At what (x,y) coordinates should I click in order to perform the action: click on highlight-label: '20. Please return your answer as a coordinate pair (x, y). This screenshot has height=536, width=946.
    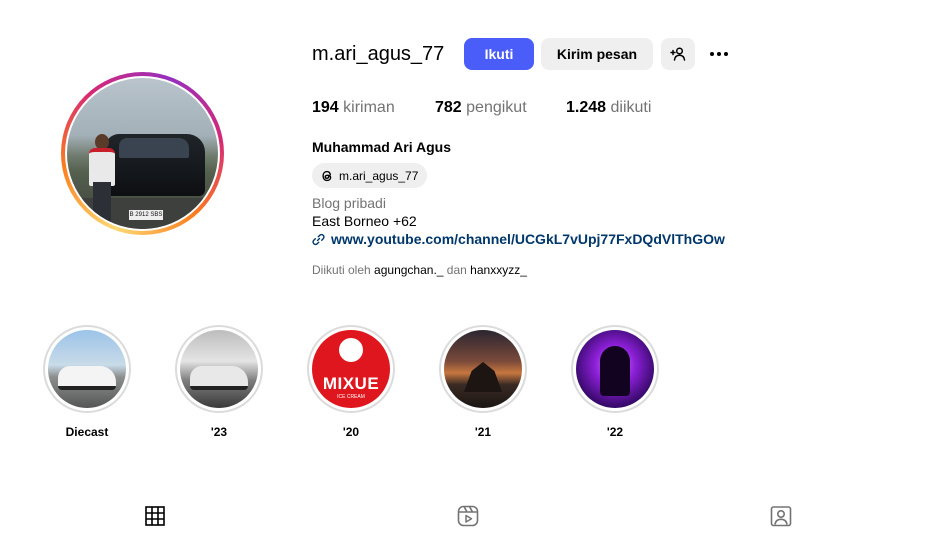
    Looking at the image, I should click on (351, 432).